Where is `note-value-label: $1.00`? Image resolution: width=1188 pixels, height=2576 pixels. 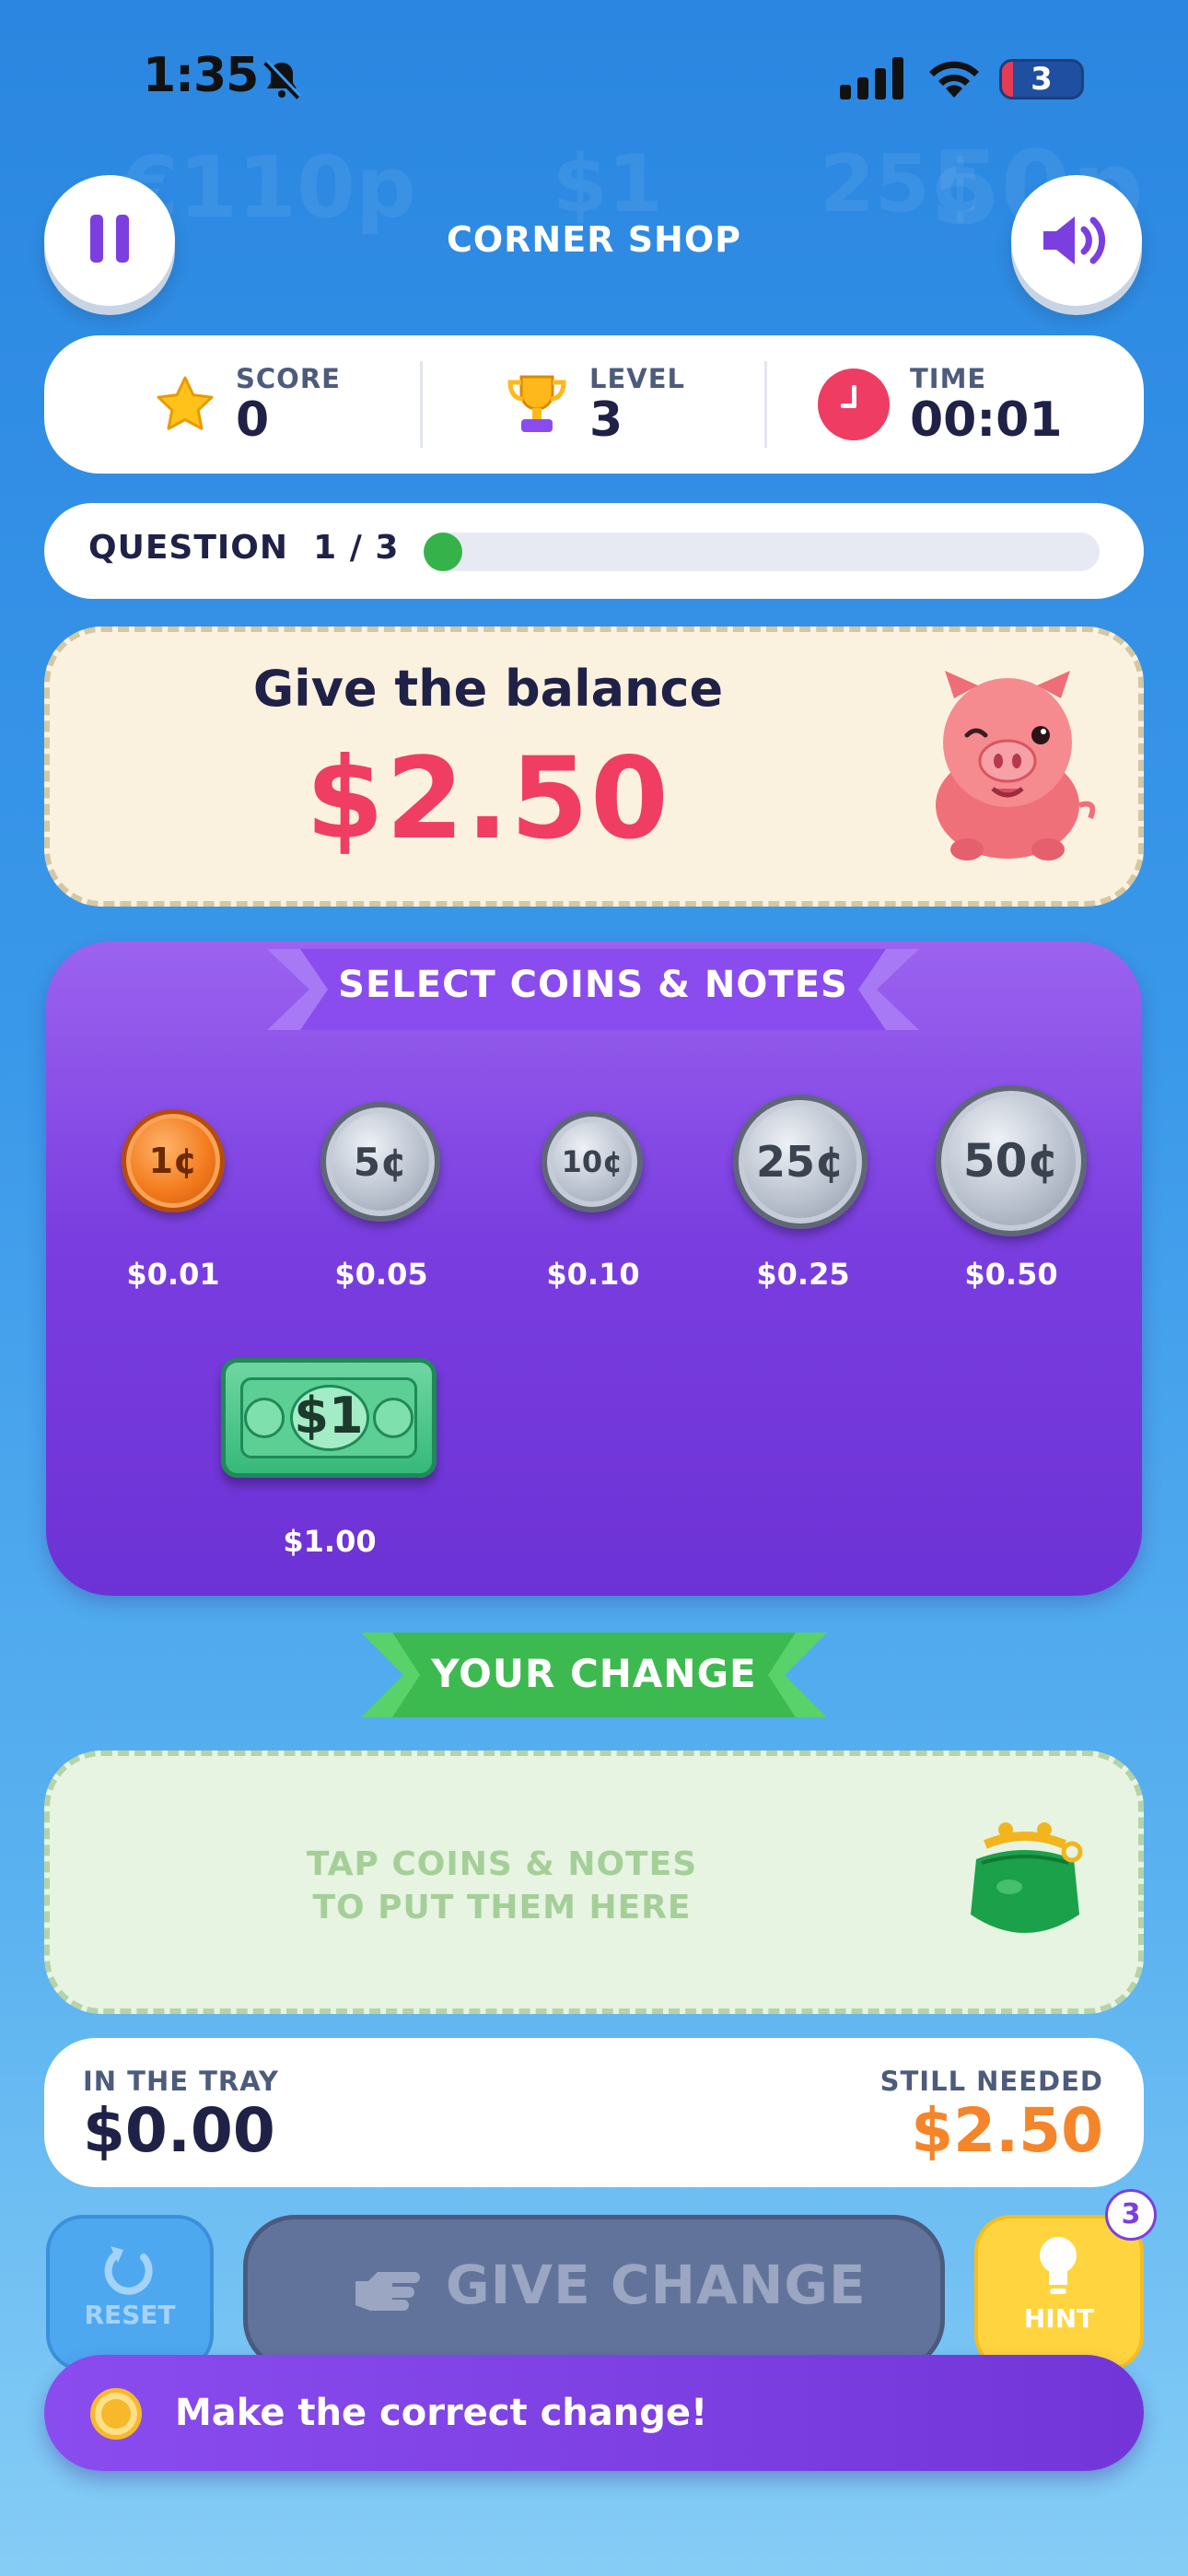 note-value-label: $1.00 is located at coordinates (330, 1541).